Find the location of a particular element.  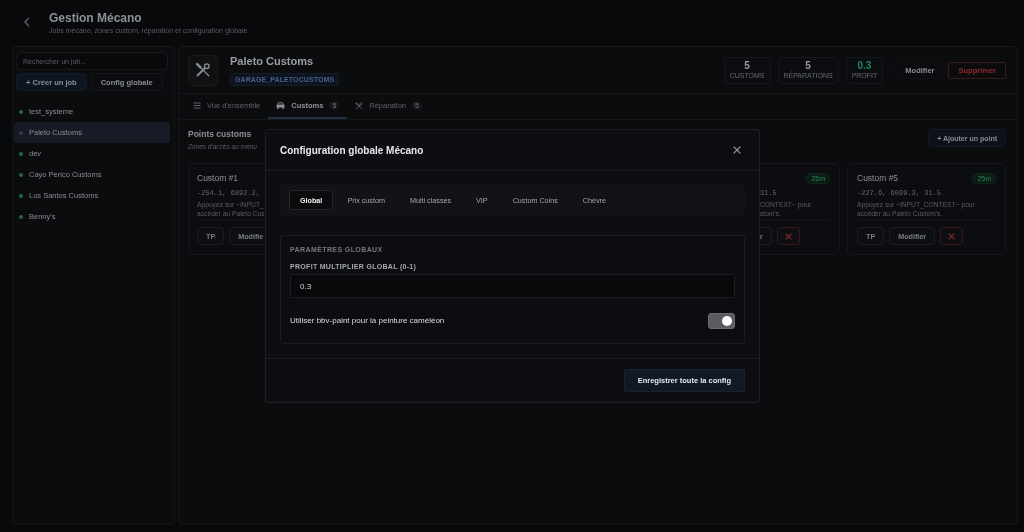

section-title: Points customs is located at coordinates (220, 134).